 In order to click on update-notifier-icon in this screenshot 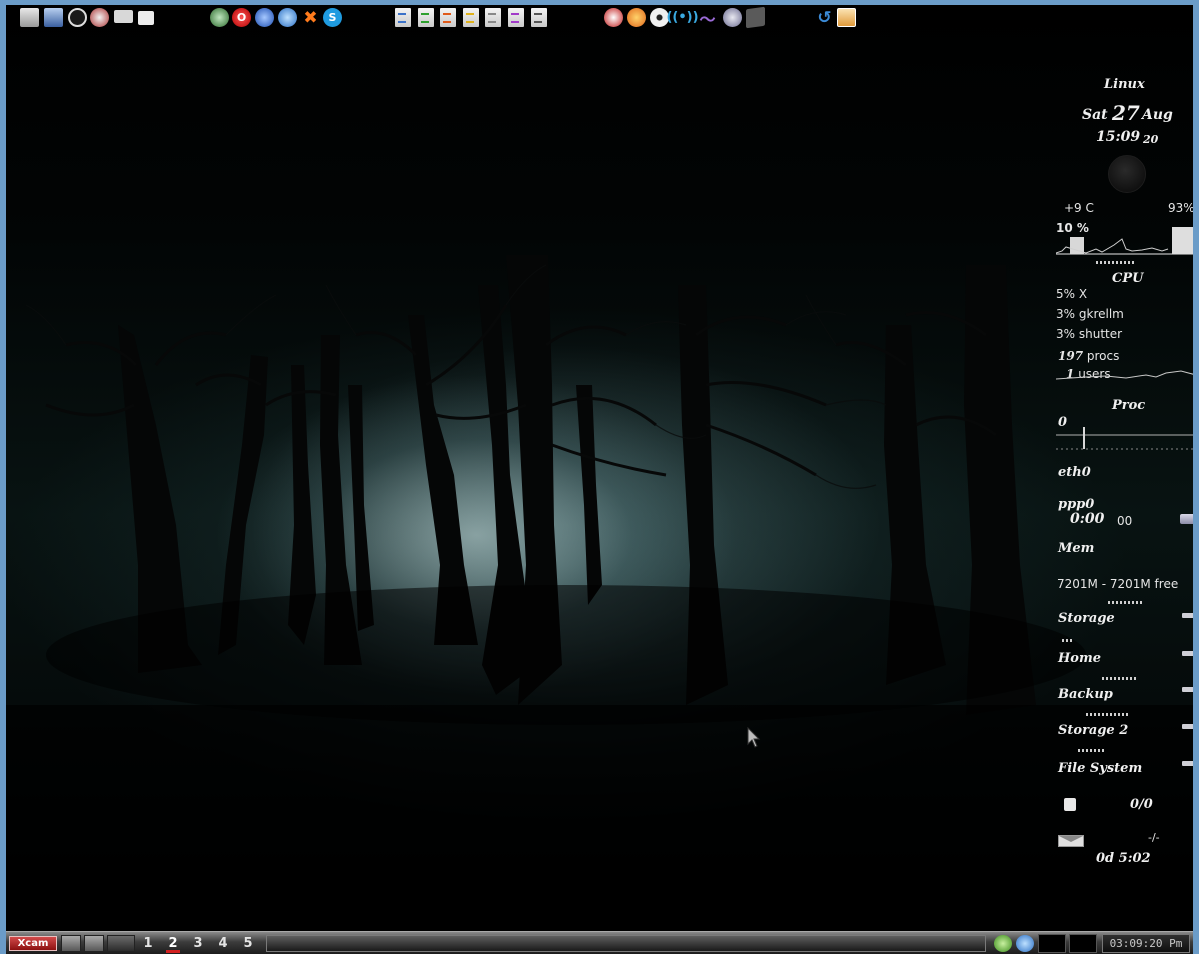, I will do `click(1003, 943)`.